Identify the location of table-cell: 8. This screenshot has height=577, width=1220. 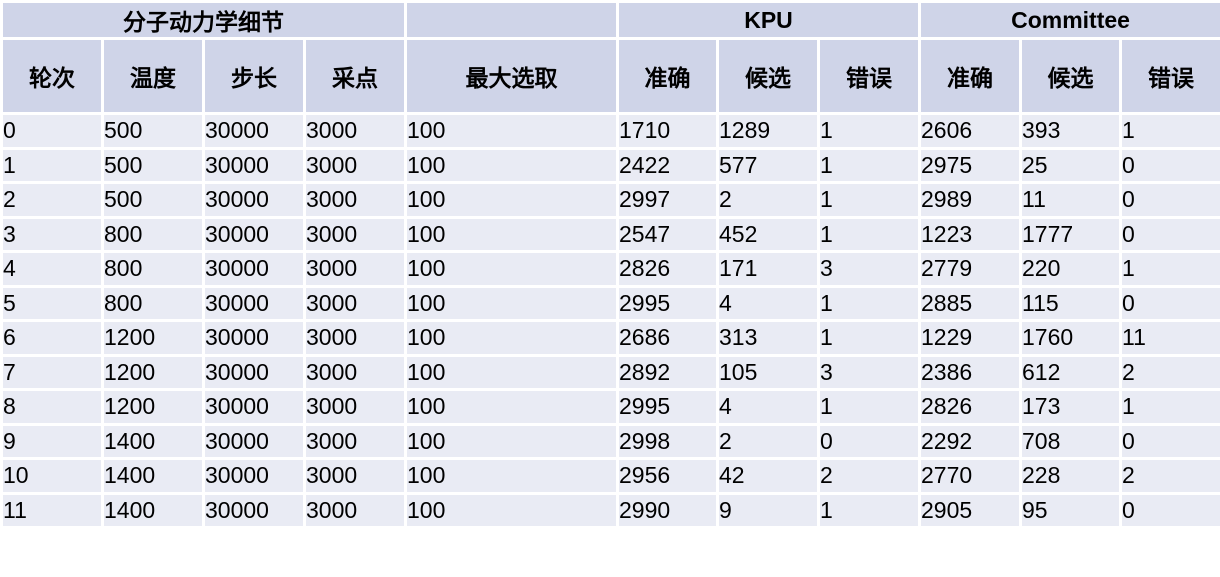
(52, 407).